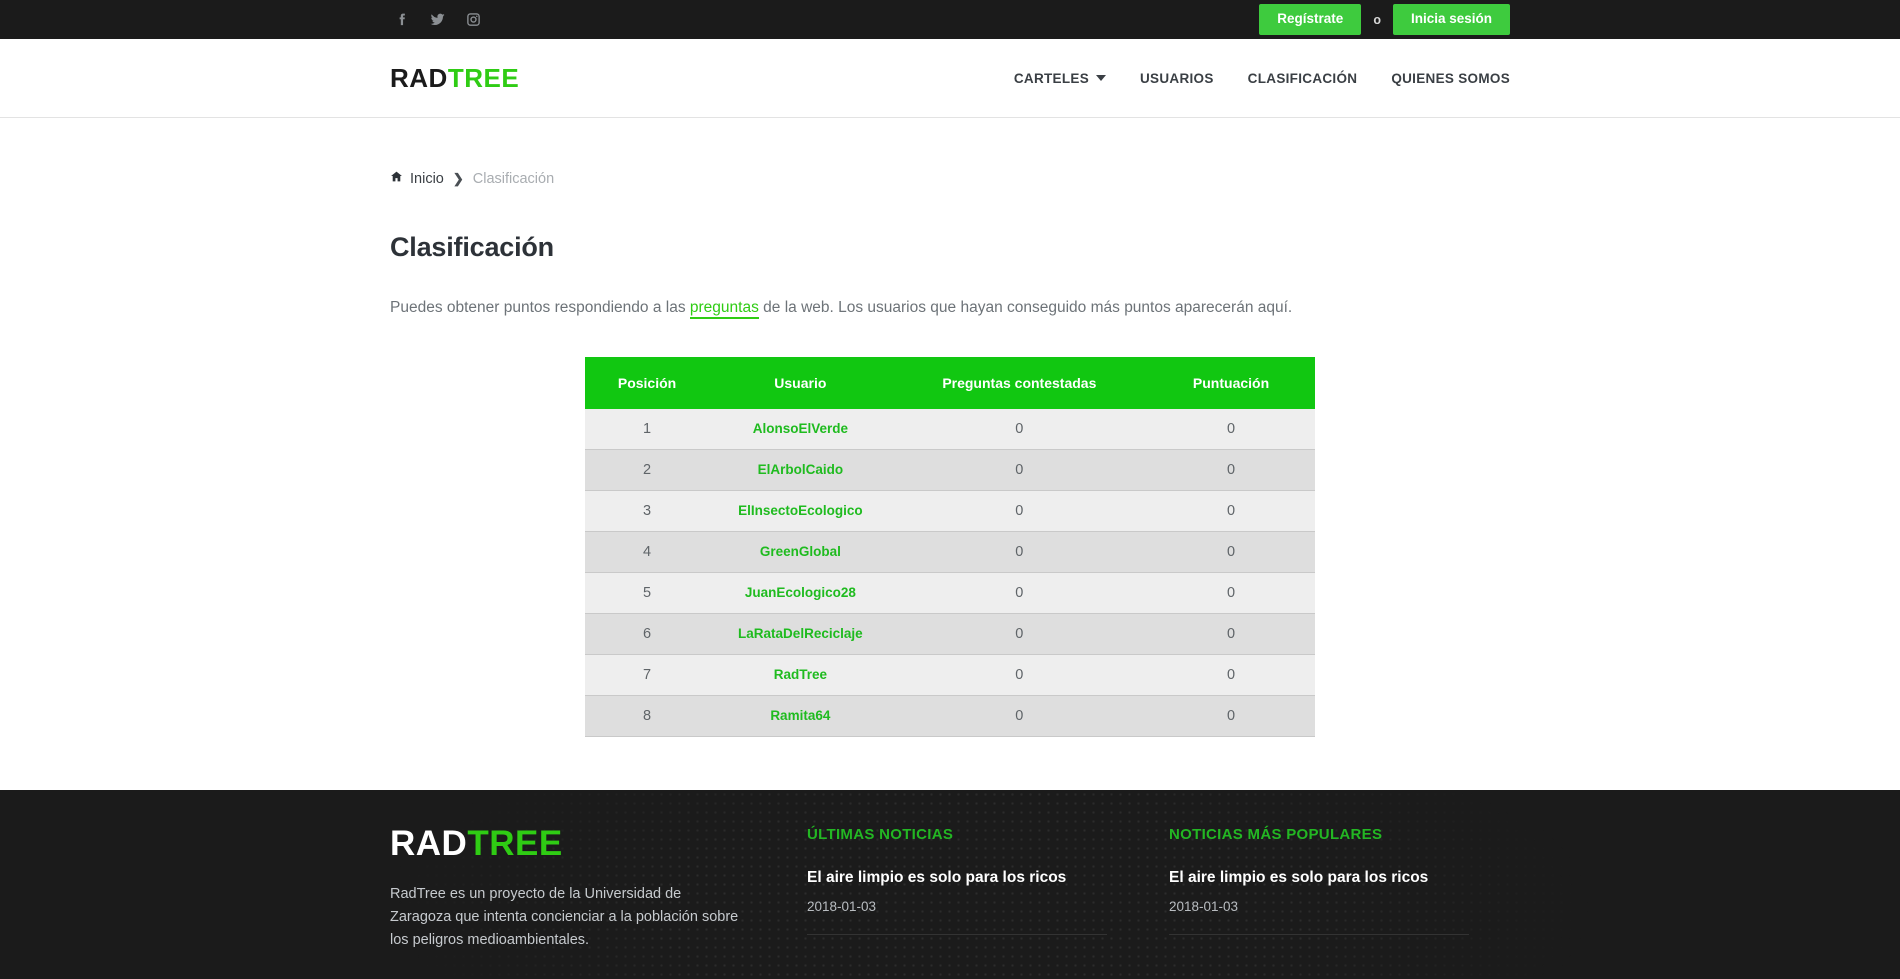  I want to click on chevron-down-icon, so click(1101, 78).